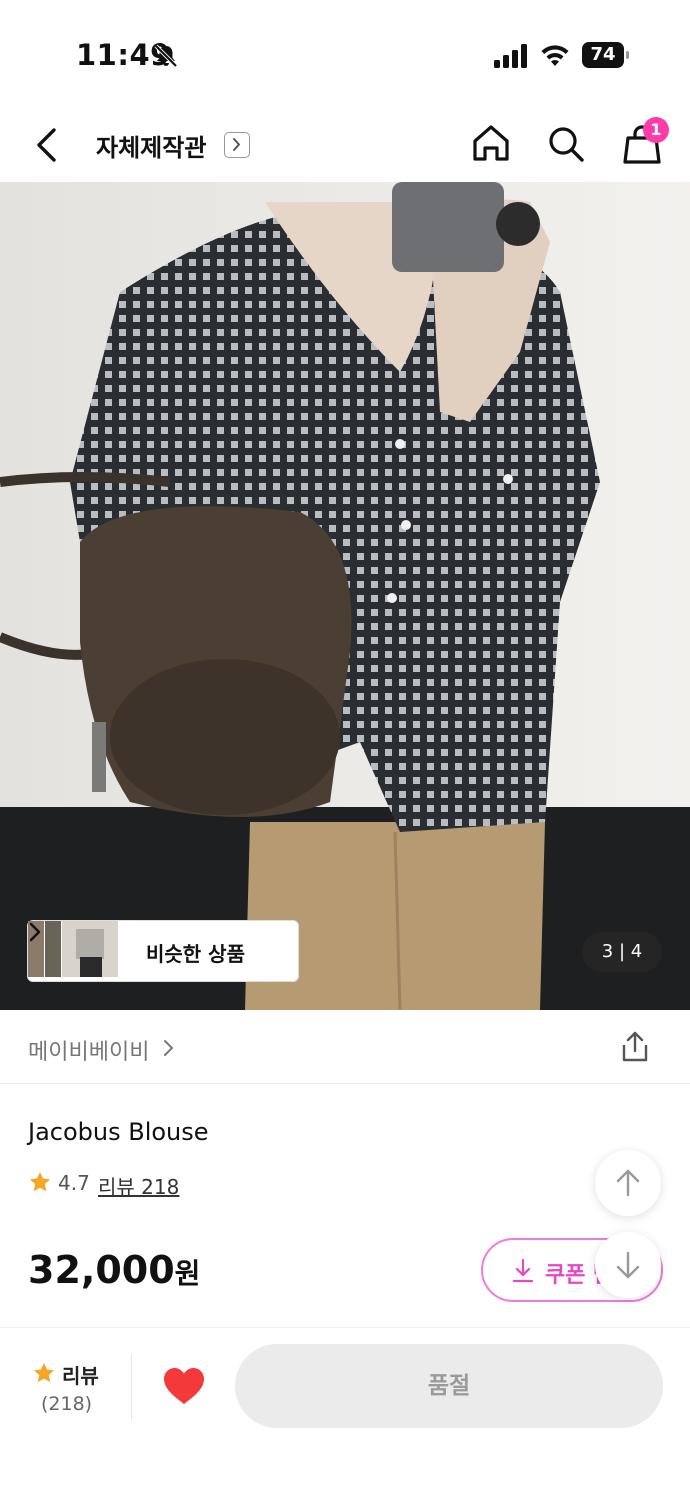 The image size is (690, 1500). I want to click on battery-indicator: 74, so click(606, 55).